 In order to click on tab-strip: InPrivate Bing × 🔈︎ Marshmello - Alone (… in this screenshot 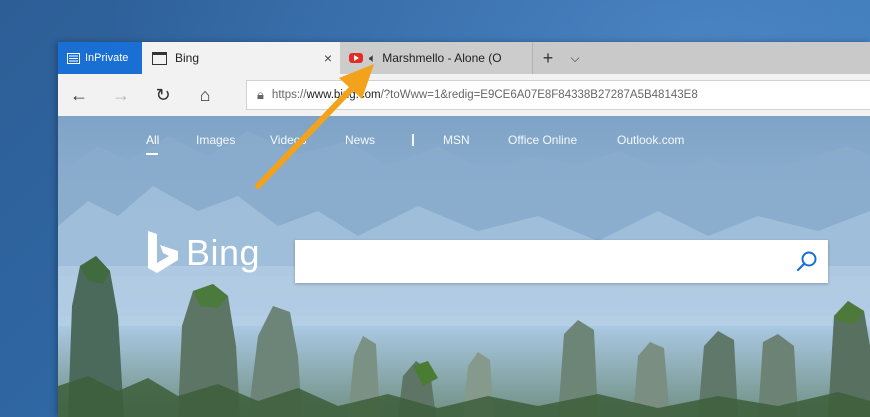, I will do `click(464, 58)`.